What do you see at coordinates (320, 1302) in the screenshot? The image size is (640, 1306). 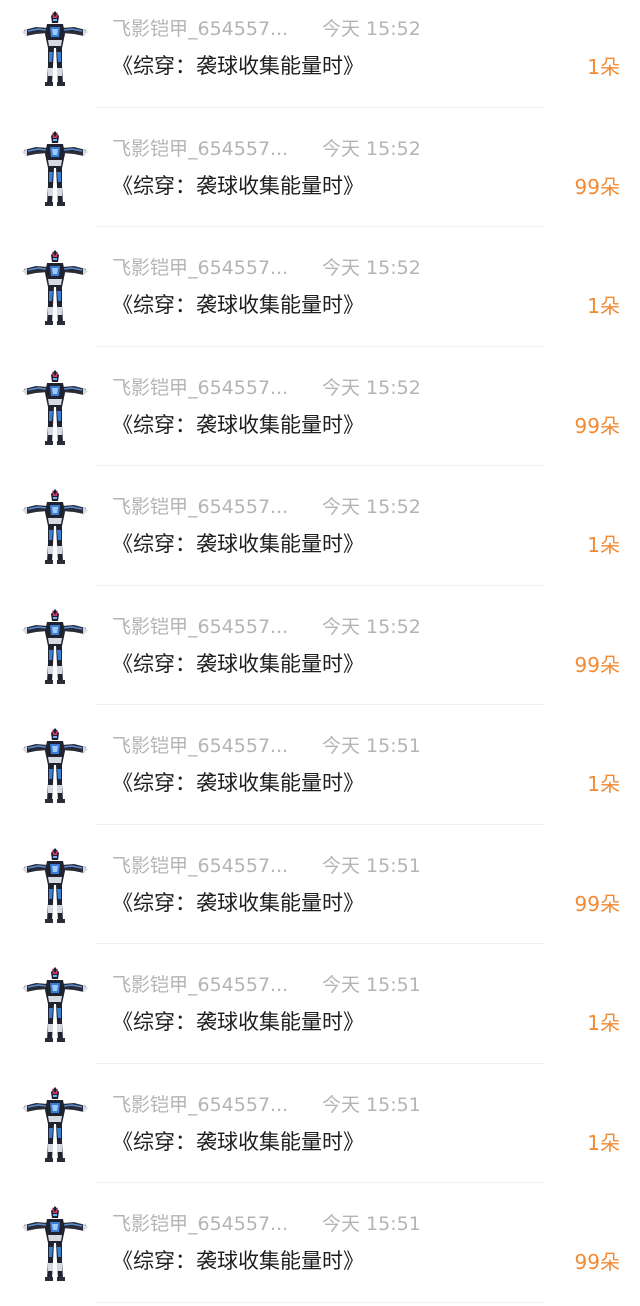 I see `divider` at bounding box center [320, 1302].